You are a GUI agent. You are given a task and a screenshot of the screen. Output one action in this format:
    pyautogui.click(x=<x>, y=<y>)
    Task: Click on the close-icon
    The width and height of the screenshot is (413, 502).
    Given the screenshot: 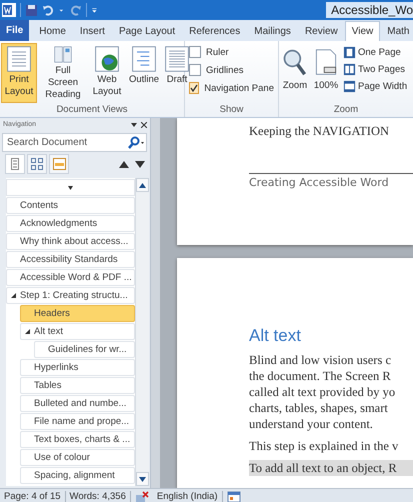 What is the action you would take?
    pyautogui.click(x=144, y=125)
    